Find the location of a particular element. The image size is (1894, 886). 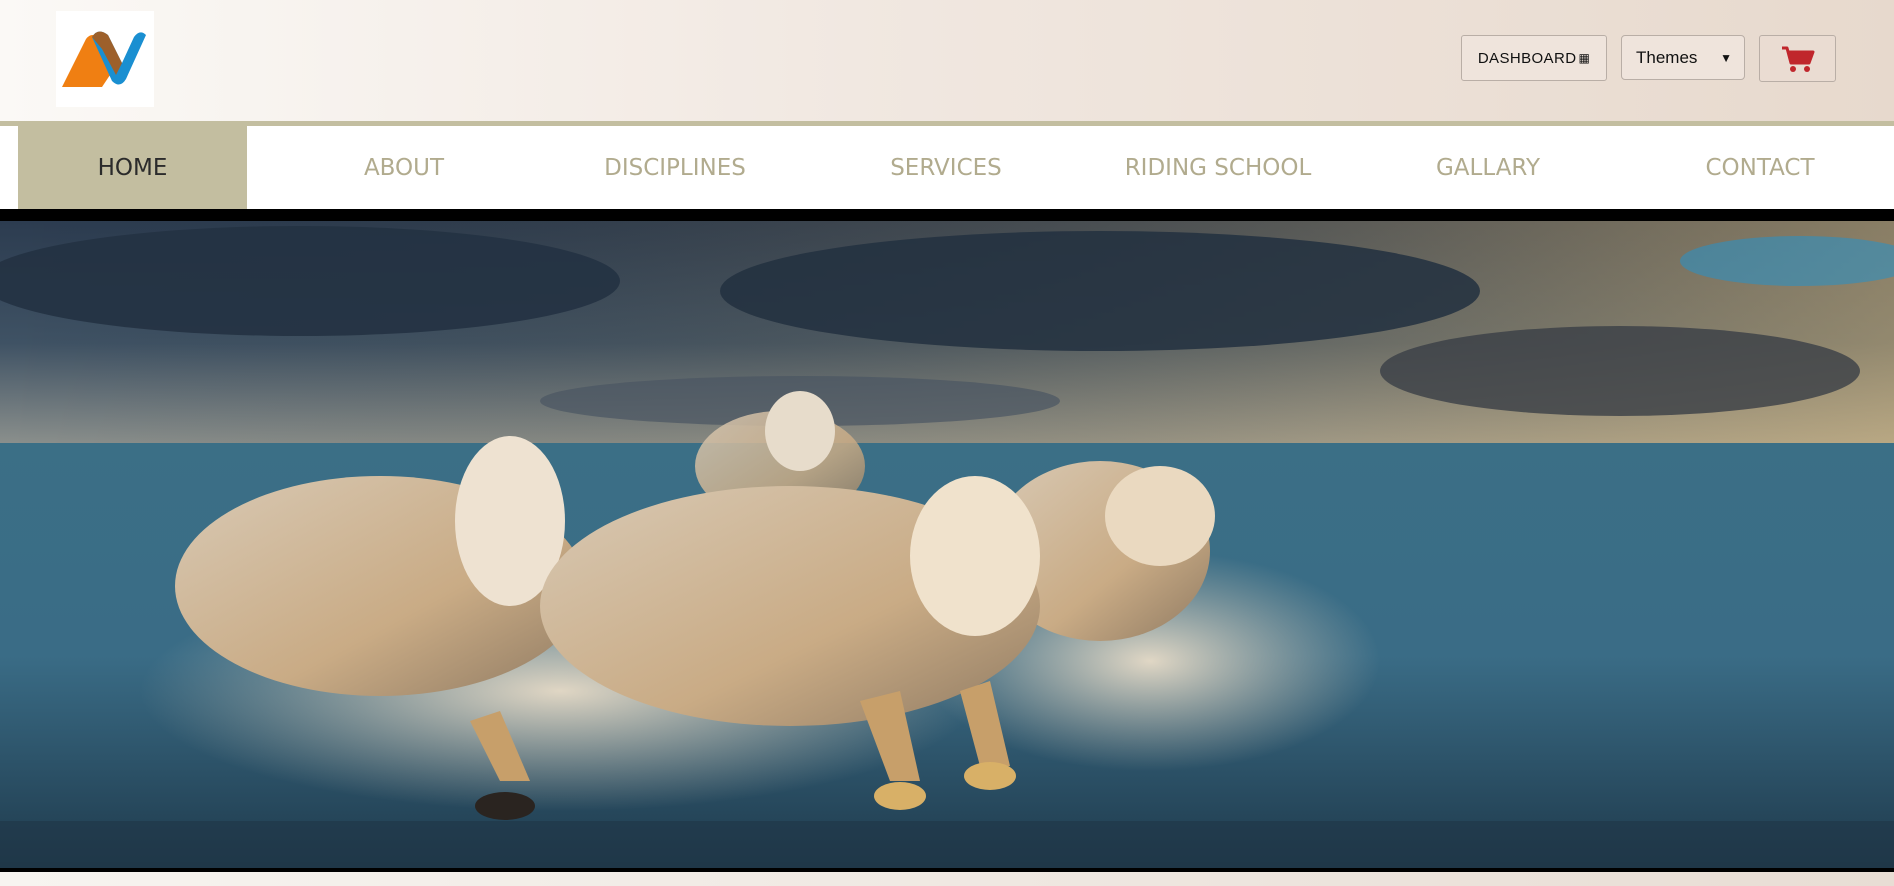

nav-item-contact: CONTACT is located at coordinates (1760, 167).